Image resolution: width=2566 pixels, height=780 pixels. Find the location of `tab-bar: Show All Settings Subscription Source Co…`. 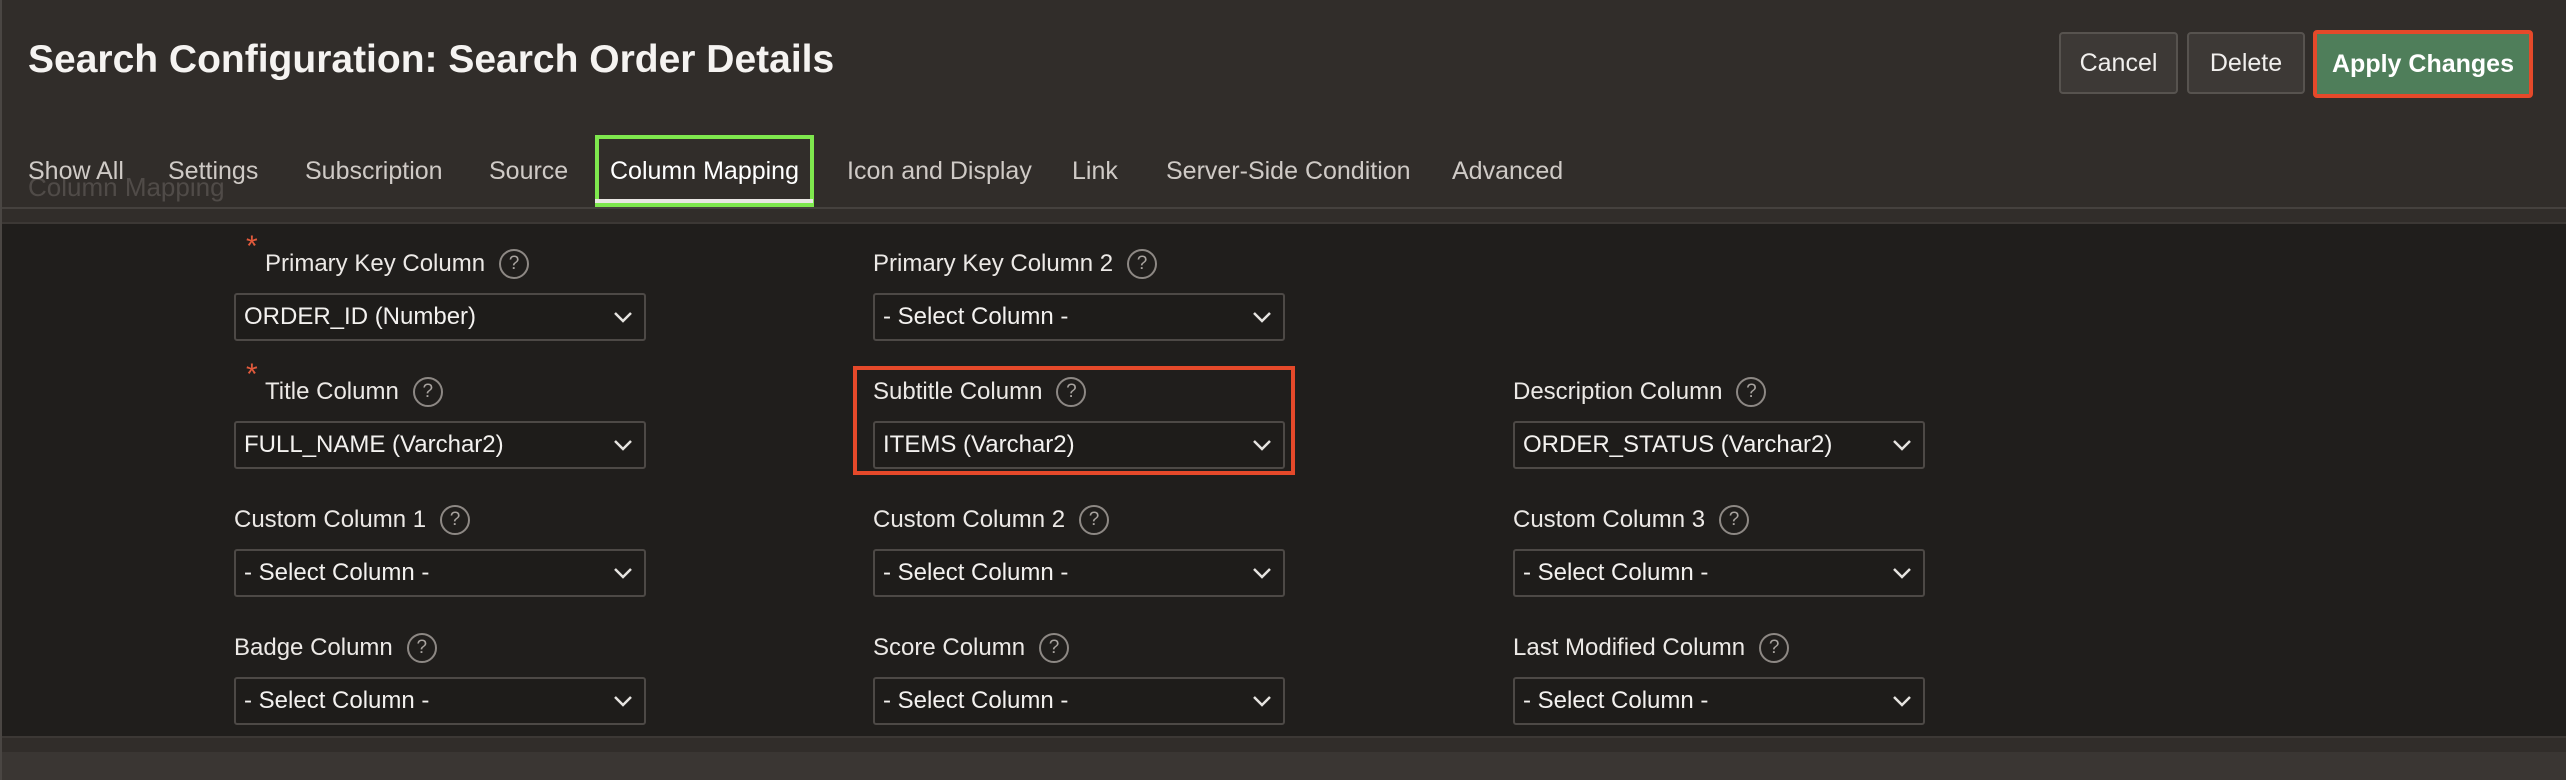

tab-bar: Show All Settings Subscription Source Co… is located at coordinates (1284, 171).